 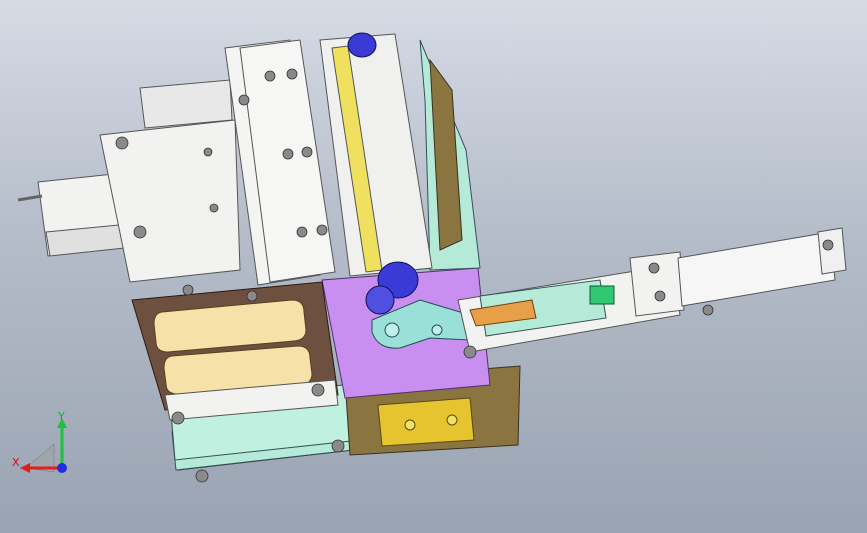 I want to click on z-axis-icon, so click(x=62, y=468).